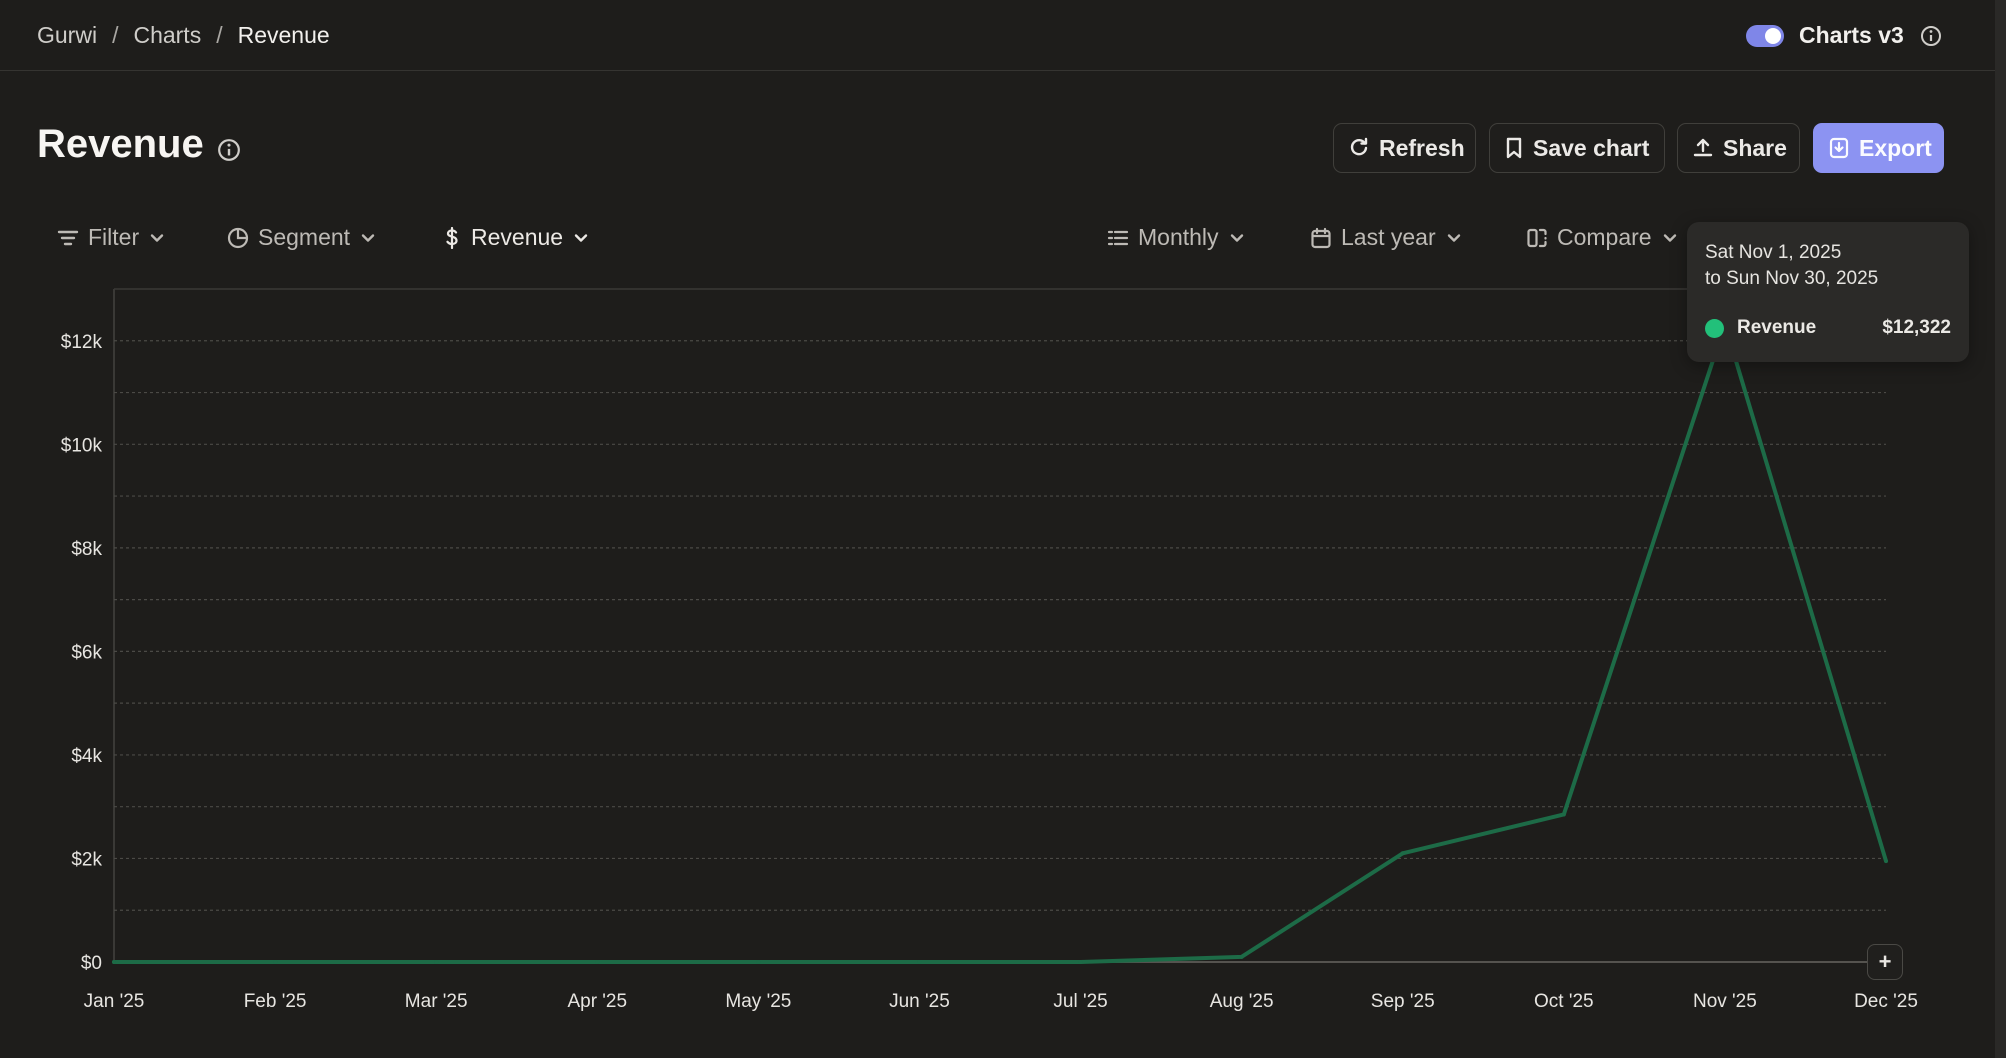 The width and height of the screenshot is (2006, 1058). I want to click on x-tick-label: Sep '25, so click(1403, 1001).